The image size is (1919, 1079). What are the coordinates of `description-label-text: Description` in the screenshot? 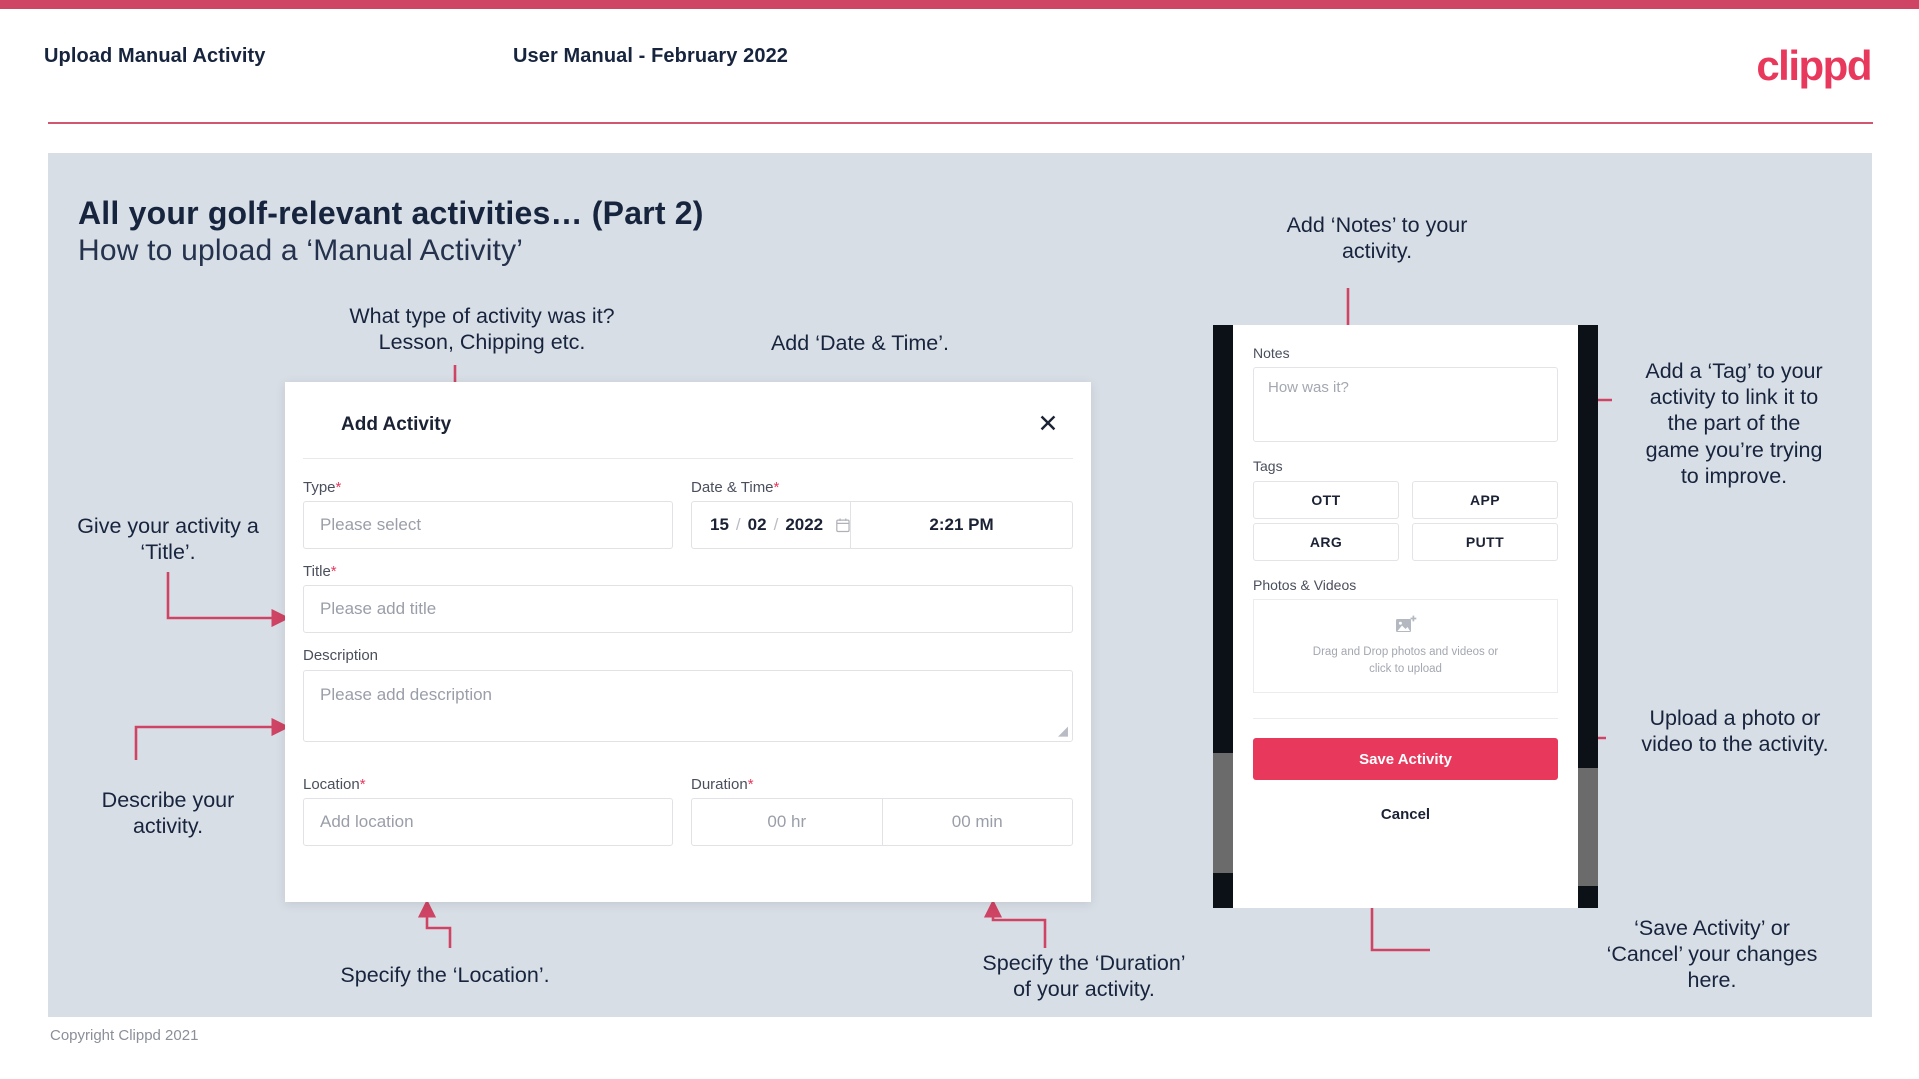 It's located at (341, 655).